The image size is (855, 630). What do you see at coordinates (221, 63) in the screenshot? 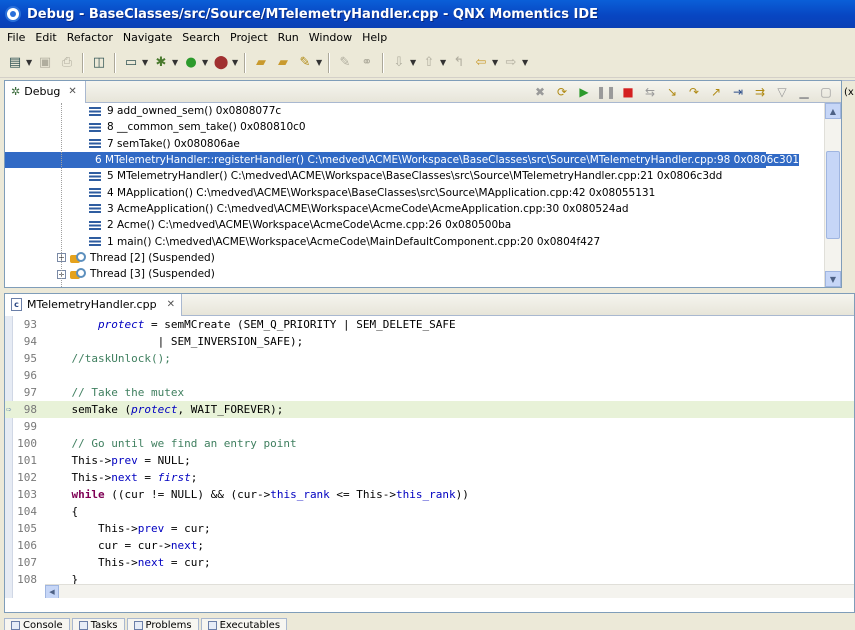
I see `external-tools-icon: ⬤` at bounding box center [221, 63].